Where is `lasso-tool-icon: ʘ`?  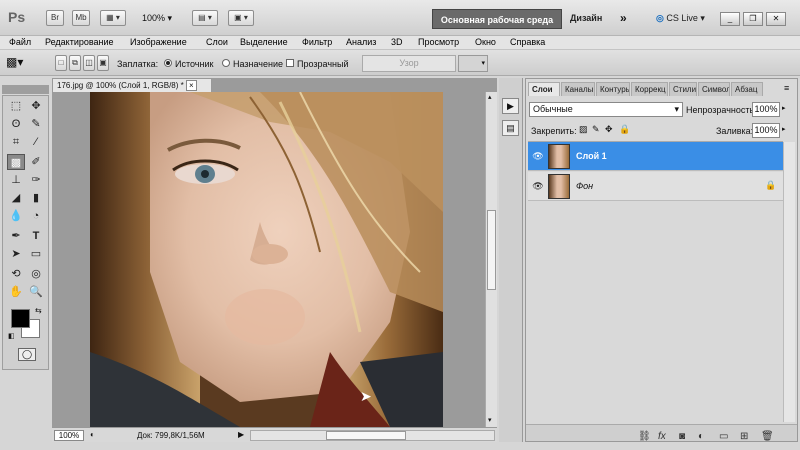 lasso-tool-icon: ʘ is located at coordinates (16, 124).